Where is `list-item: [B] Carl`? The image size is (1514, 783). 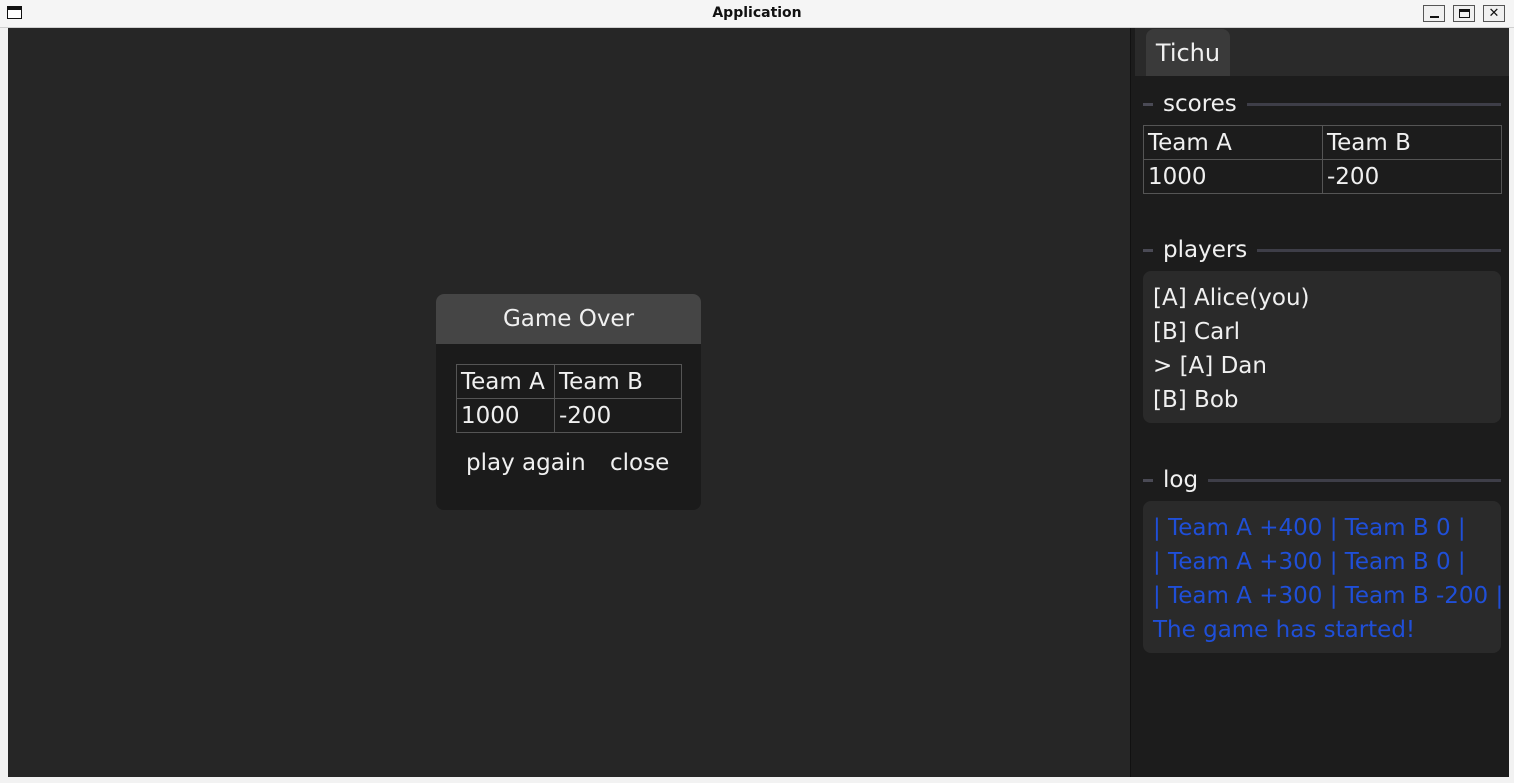 list-item: [B] Carl is located at coordinates (1197, 332).